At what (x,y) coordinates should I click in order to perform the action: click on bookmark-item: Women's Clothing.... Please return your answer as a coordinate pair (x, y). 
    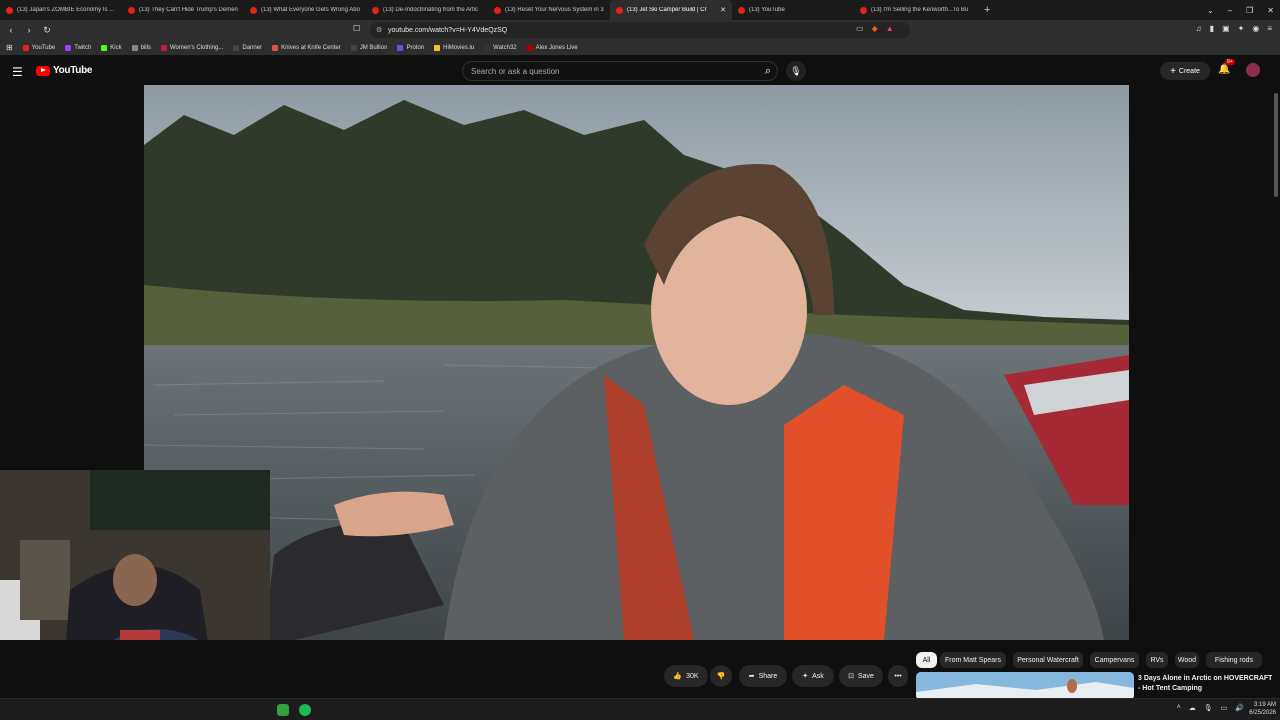
    Looking at the image, I should click on (192, 47).